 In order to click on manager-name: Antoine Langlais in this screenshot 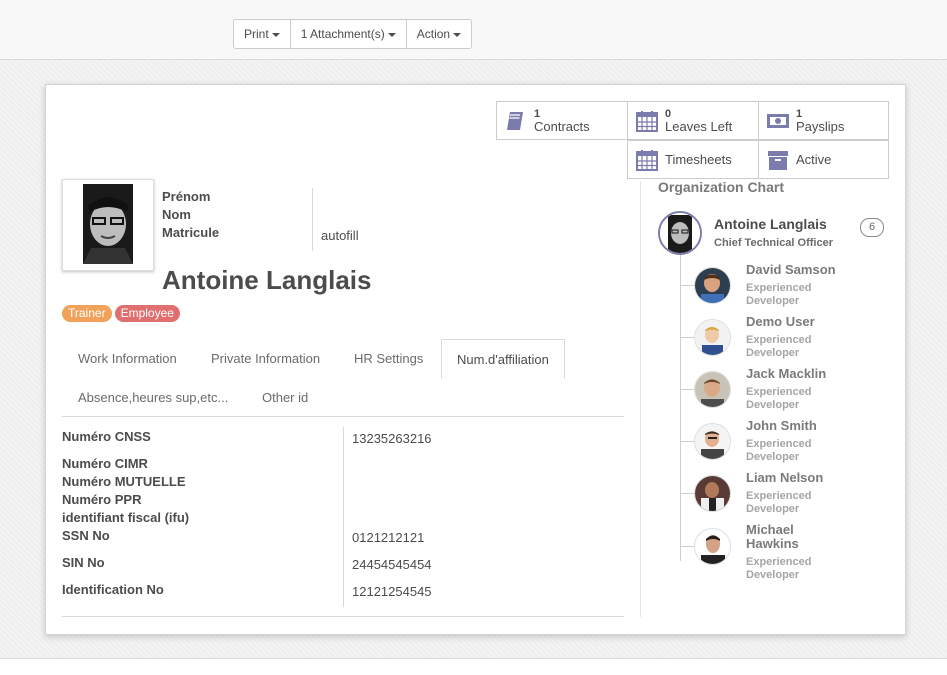, I will do `click(770, 224)`.